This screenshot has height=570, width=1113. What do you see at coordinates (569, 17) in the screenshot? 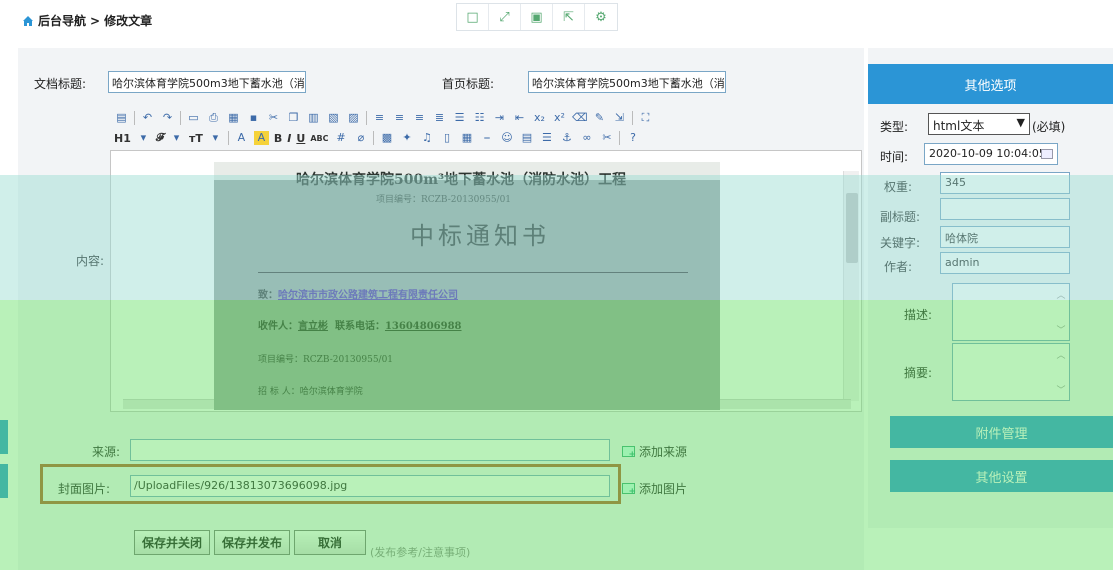
I see `share-icon: ⇱` at bounding box center [569, 17].